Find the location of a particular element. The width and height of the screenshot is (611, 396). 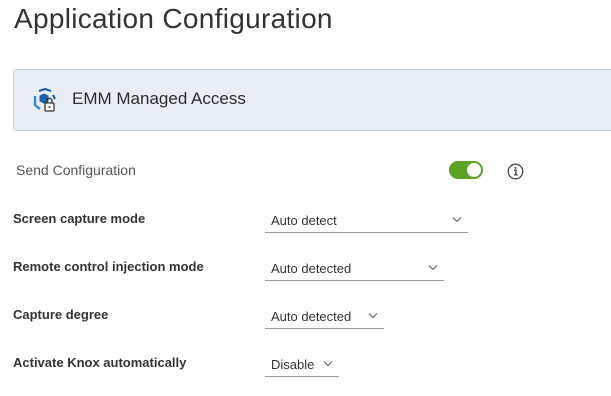

activate-knox-automatically-label: Activate Knox automatically is located at coordinates (100, 362).